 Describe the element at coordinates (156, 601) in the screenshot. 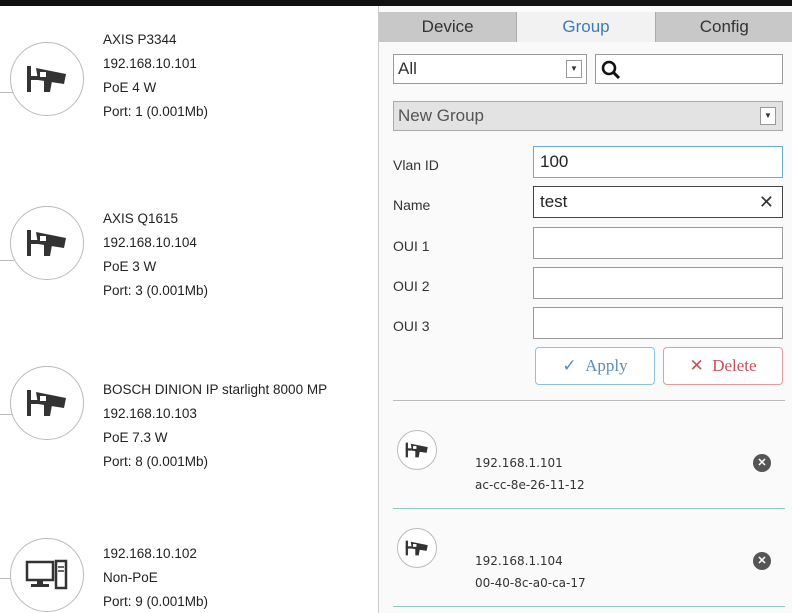

I see `device-port: Port: 9 (0.001Mb)` at that location.